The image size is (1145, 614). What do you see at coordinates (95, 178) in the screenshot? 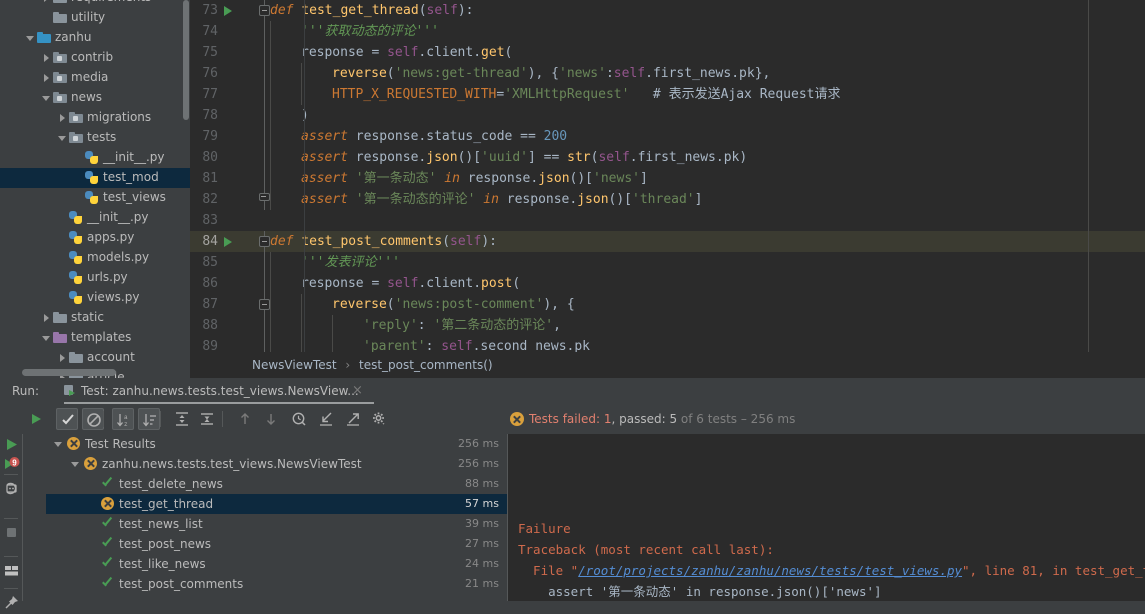
I see `project-tree-item: test_mod` at bounding box center [95, 178].